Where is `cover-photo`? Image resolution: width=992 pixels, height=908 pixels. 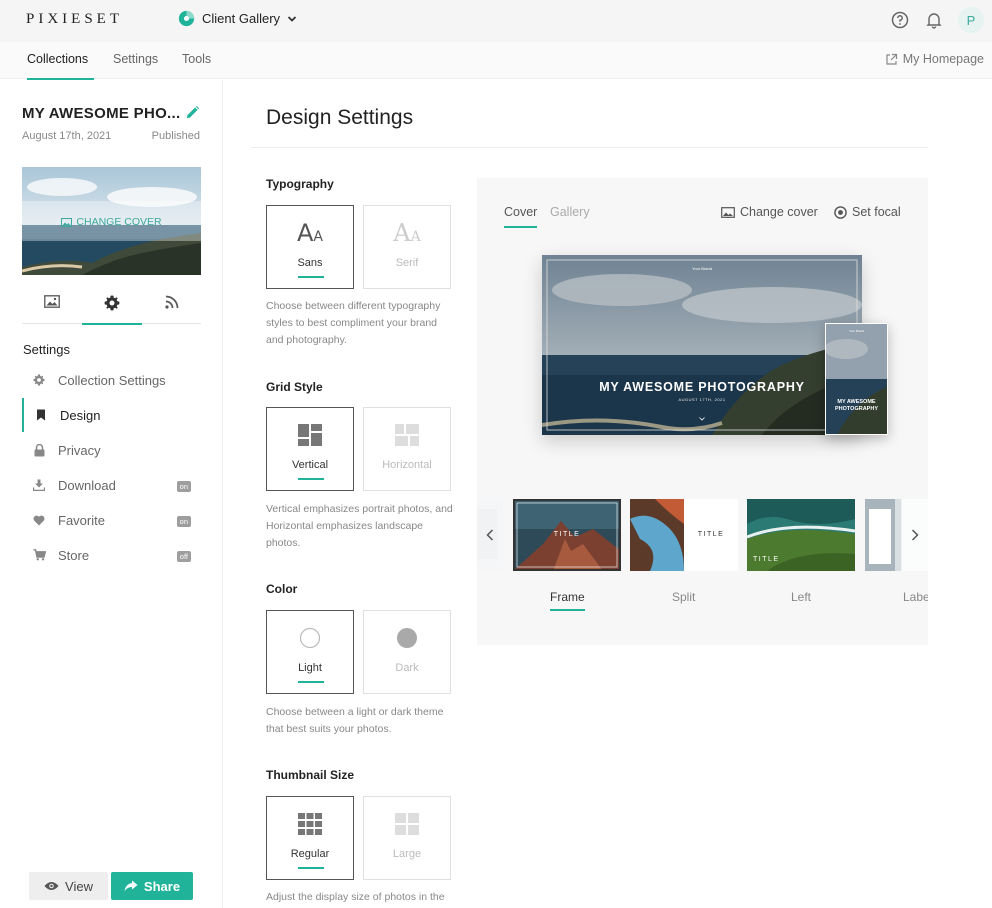
cover-photo is located at coordinates (856, 379).